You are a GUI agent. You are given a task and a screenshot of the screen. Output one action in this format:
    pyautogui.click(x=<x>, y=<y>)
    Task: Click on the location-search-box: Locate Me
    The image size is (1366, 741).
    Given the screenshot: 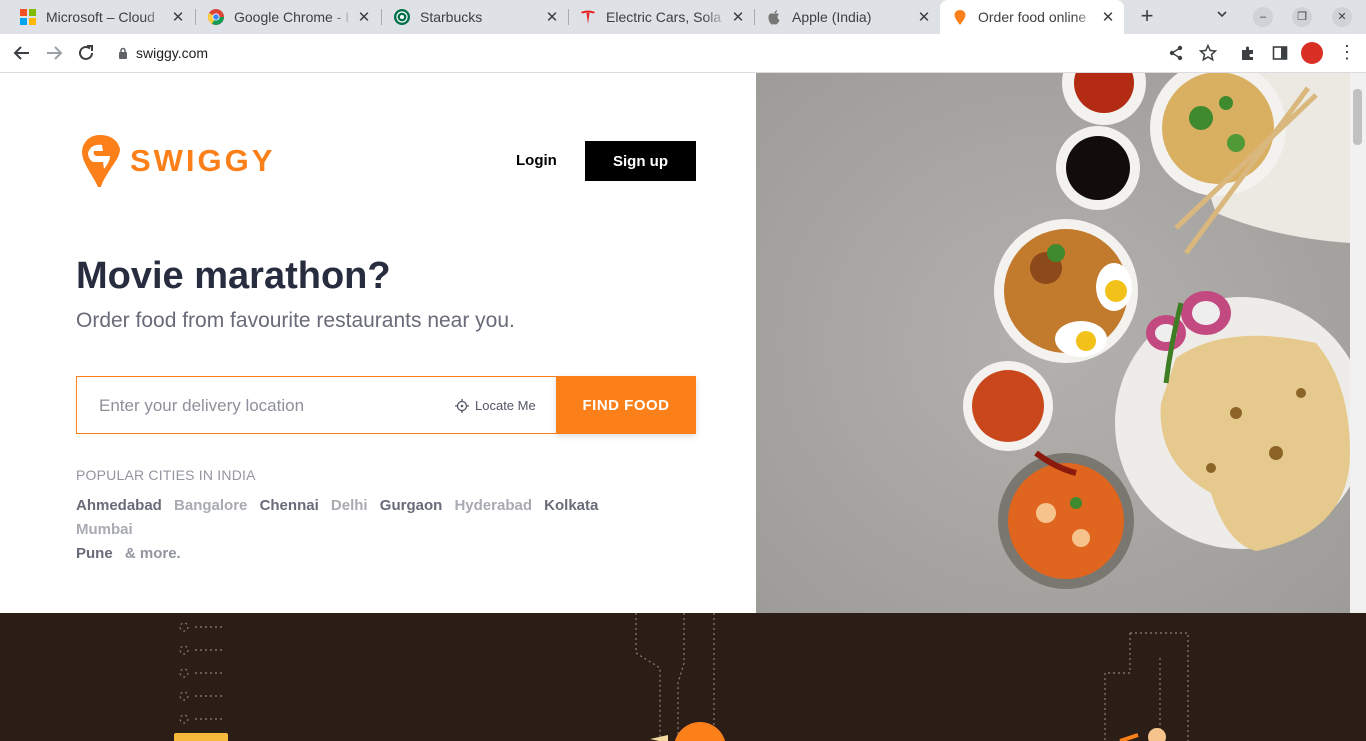 What is the action you would take?
    pyautogui.click(x=316, y=405)
    